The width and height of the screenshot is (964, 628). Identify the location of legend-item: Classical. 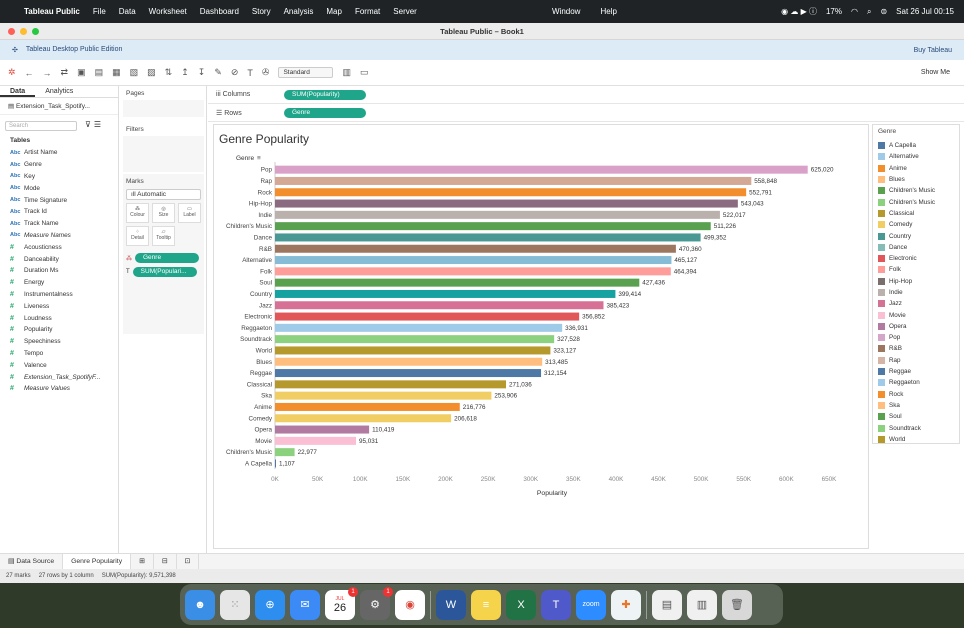
(916, 213).